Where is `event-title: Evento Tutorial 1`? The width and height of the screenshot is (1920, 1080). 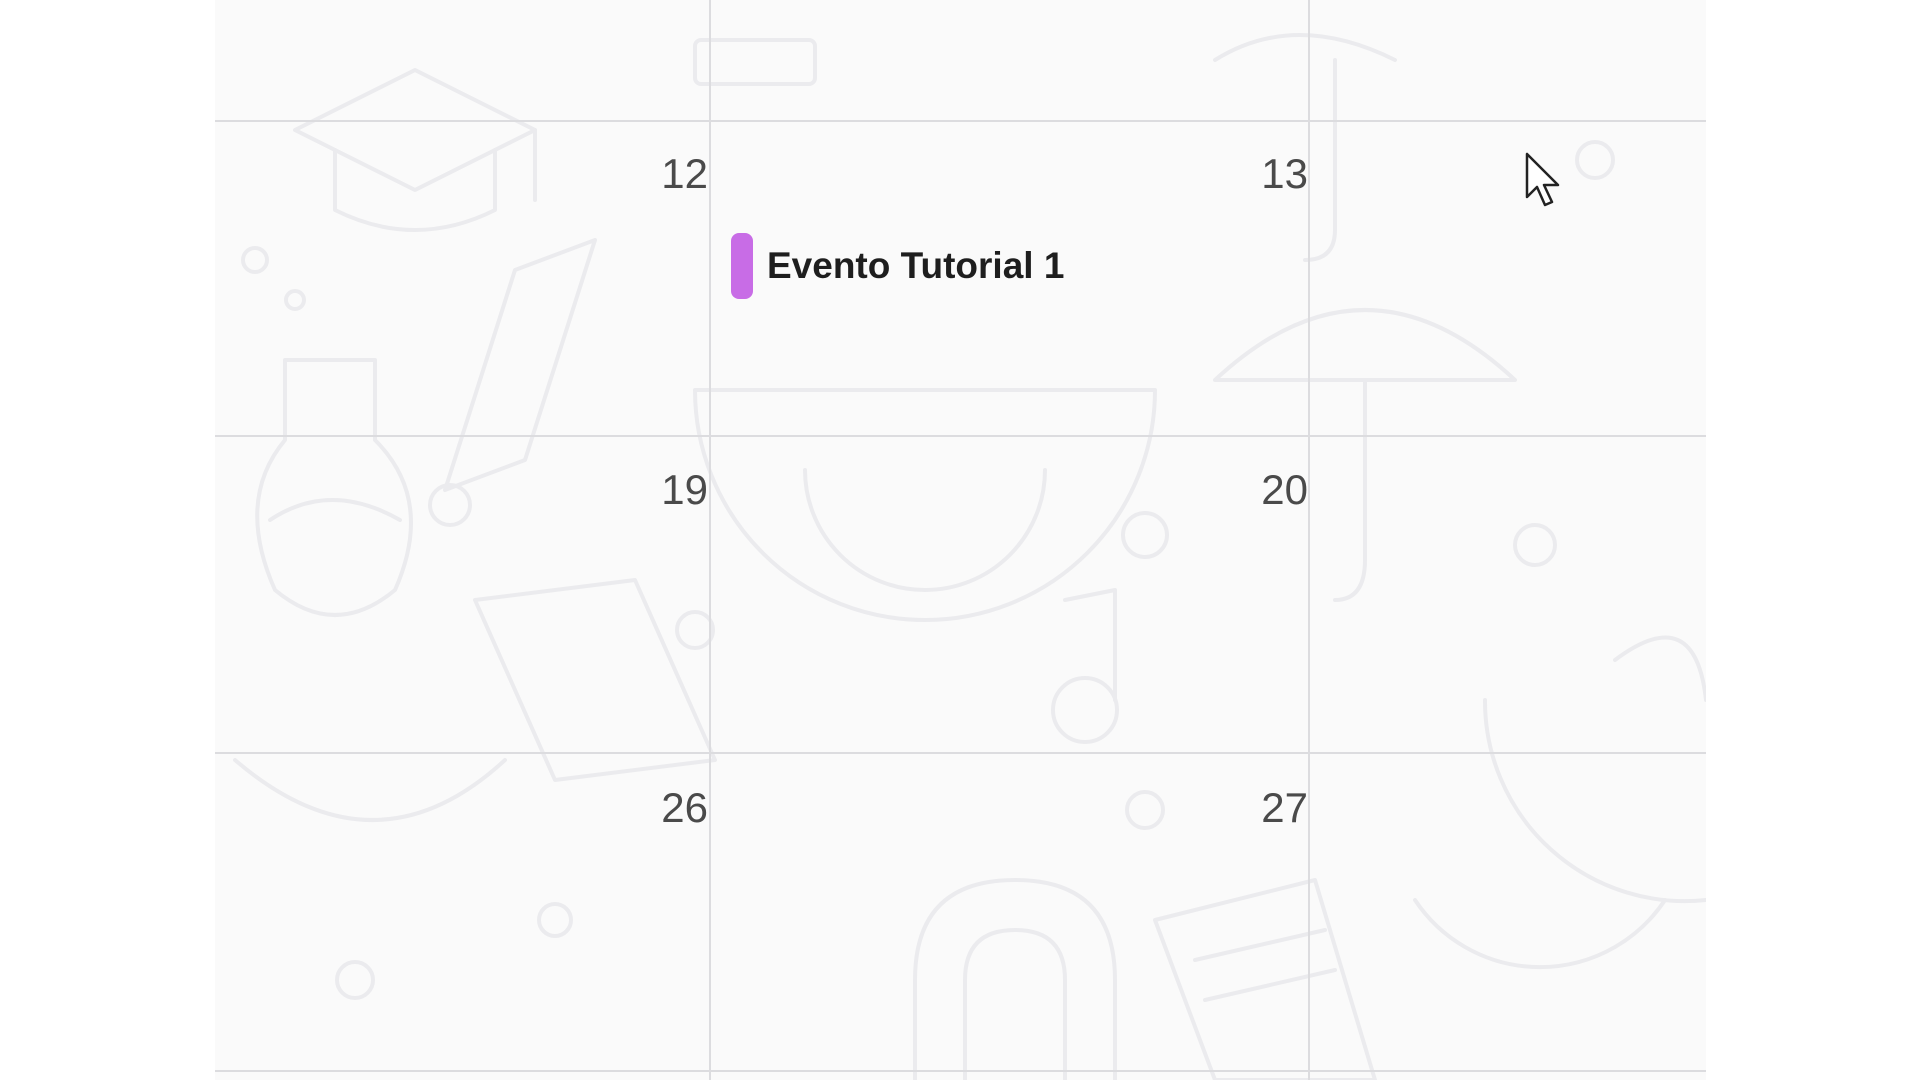
event-title: Evento Tutorial 1 is located at coordinates (916, 265).